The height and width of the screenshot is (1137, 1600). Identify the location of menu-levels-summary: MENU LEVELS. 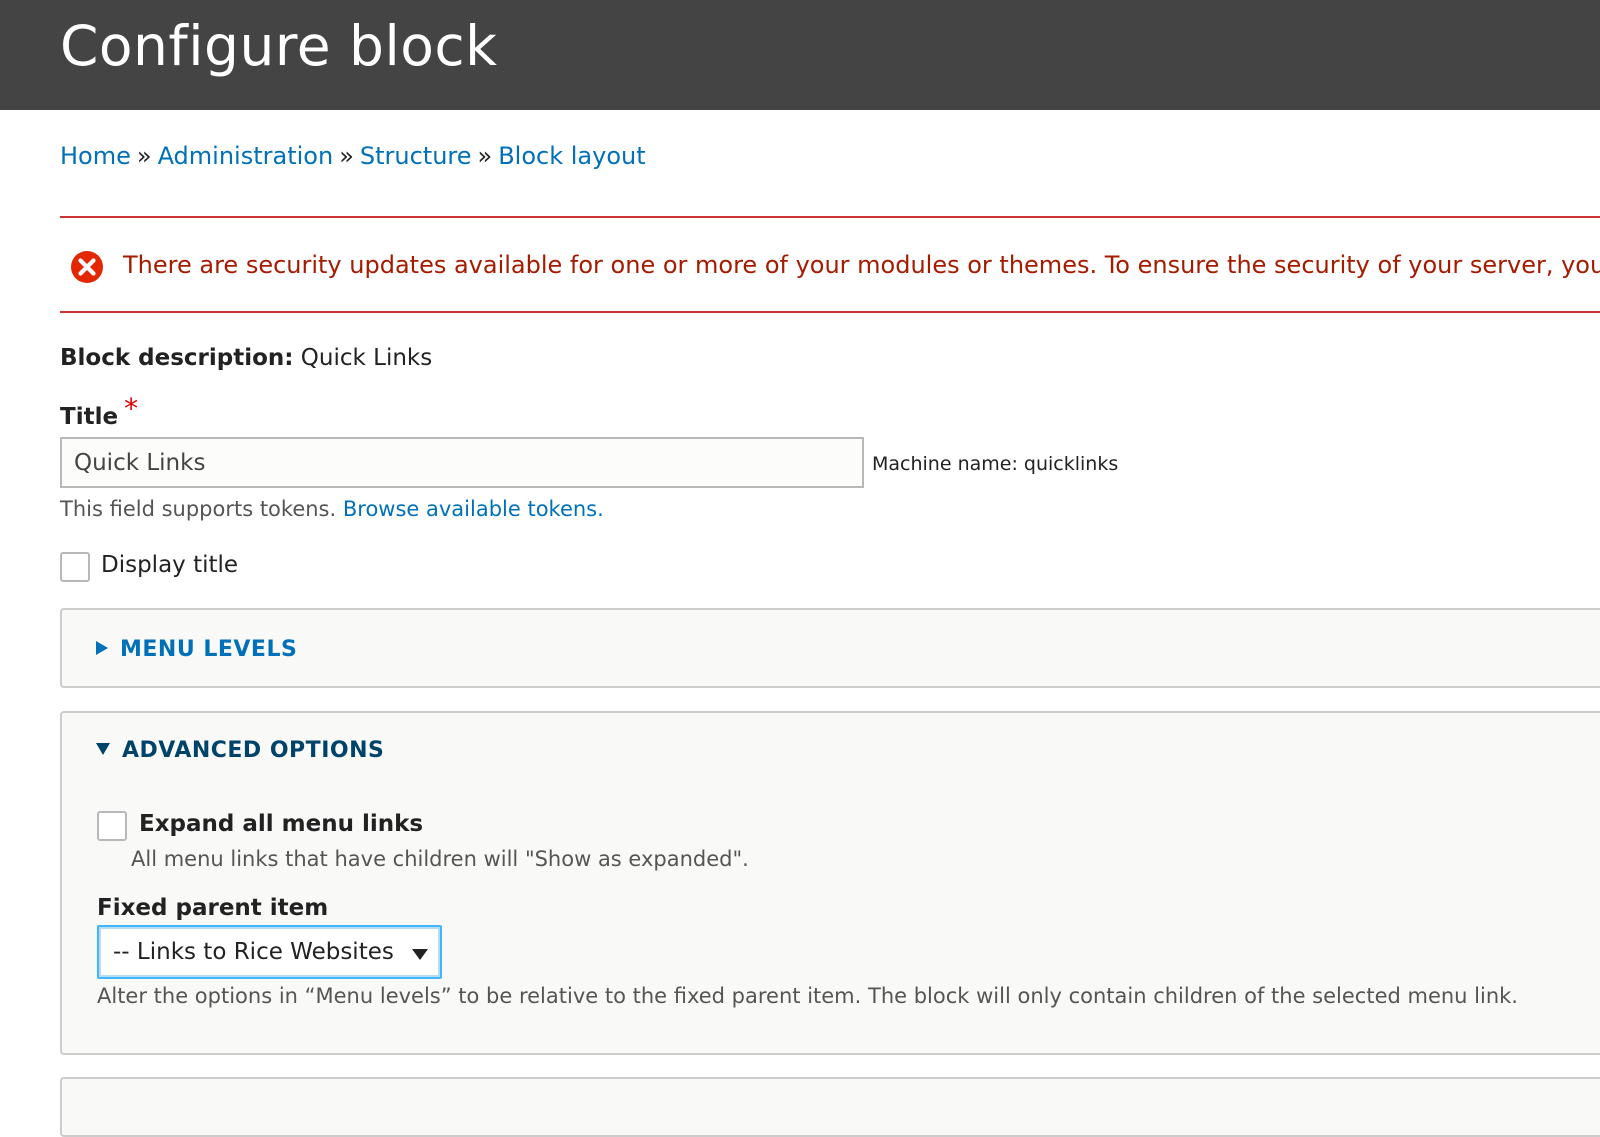
(196, 649).